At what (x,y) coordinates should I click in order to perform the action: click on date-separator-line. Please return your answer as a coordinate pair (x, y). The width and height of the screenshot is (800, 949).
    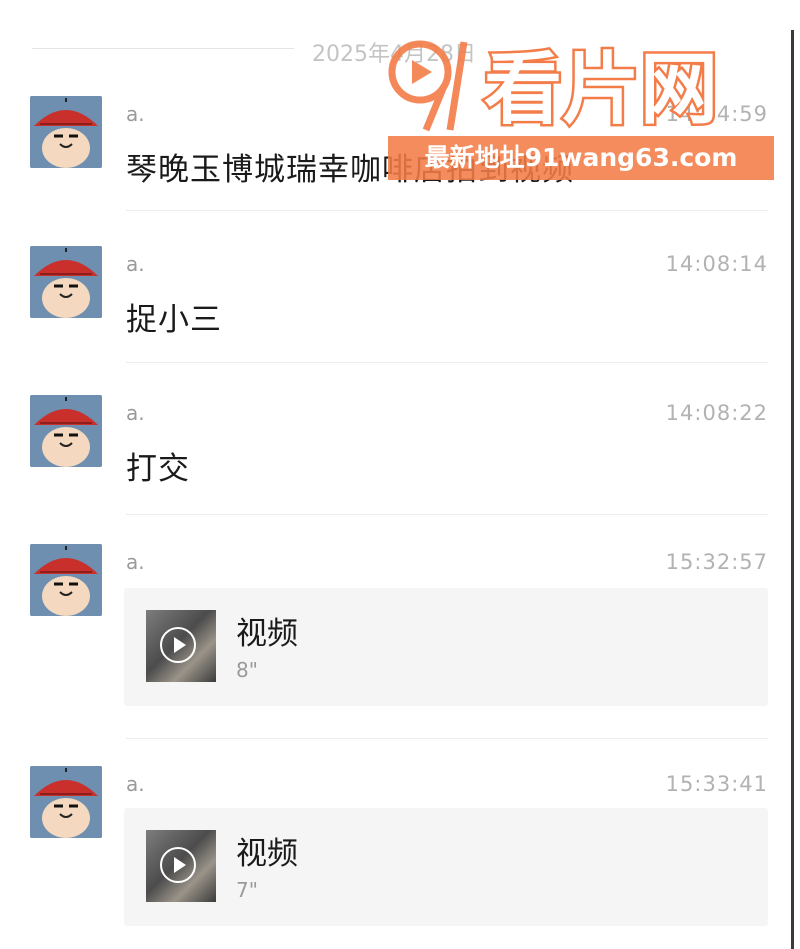
    Looking at the image, I should click on (163, 48).